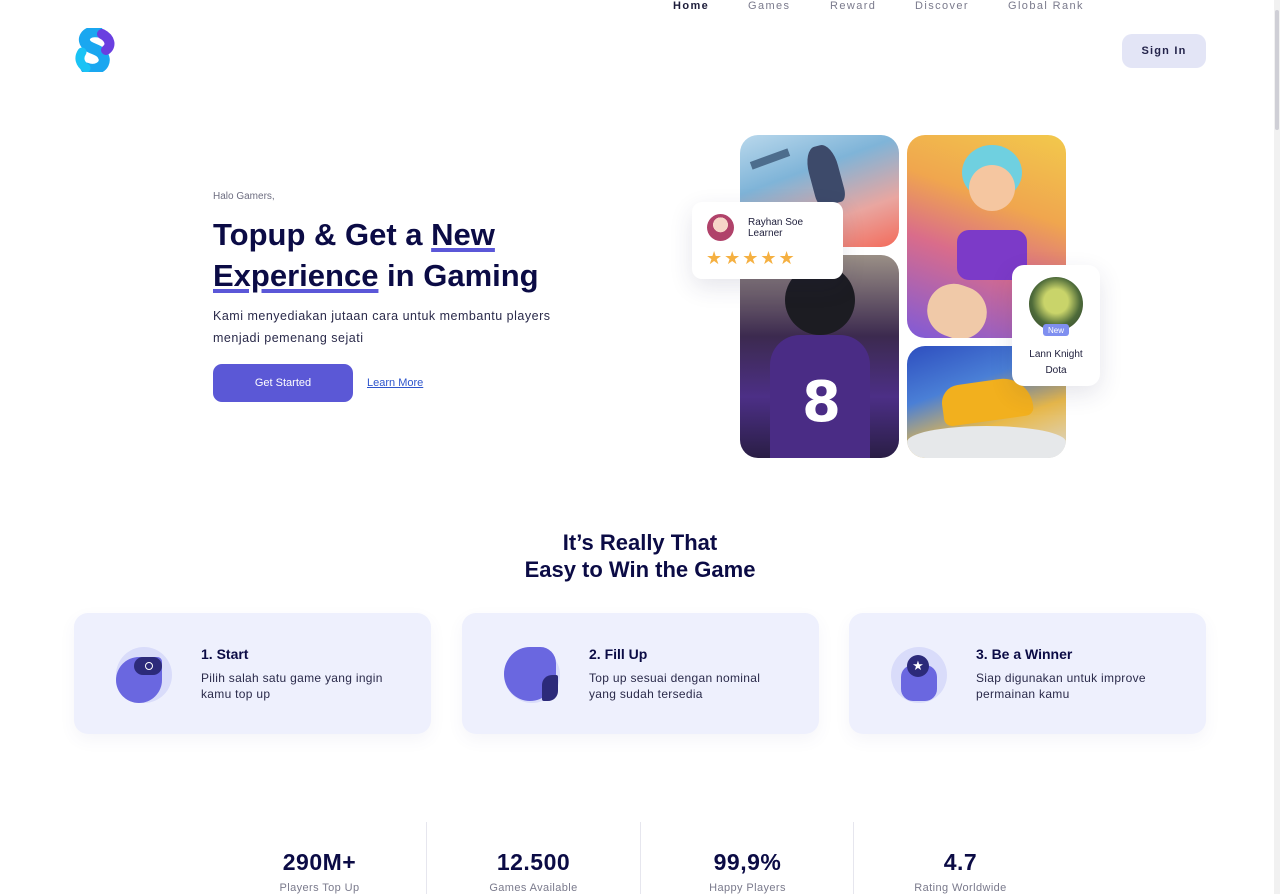 The height and width of the screenshot is (894, 1280). Describe the element at coordinates (1056, 304) in the screenshot. I see `player-avatar` at that location.